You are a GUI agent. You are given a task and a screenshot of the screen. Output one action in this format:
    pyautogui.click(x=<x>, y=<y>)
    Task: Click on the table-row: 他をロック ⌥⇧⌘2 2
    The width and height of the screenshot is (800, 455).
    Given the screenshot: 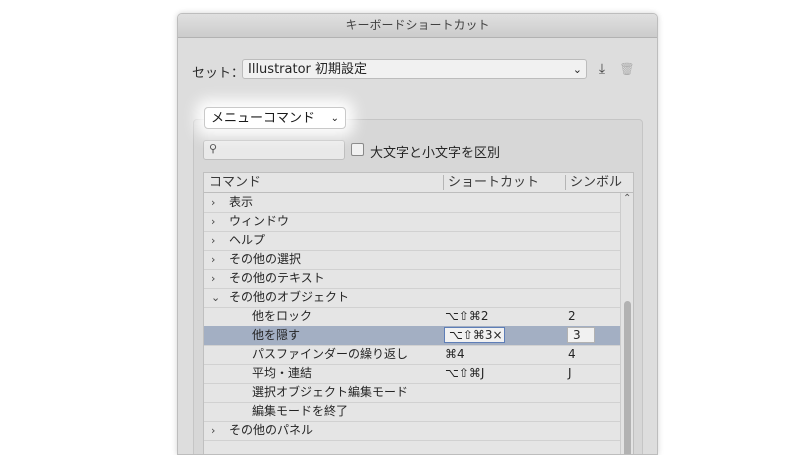 What is the action you would take?
    pyautogui.click(x=412, y=317)
    